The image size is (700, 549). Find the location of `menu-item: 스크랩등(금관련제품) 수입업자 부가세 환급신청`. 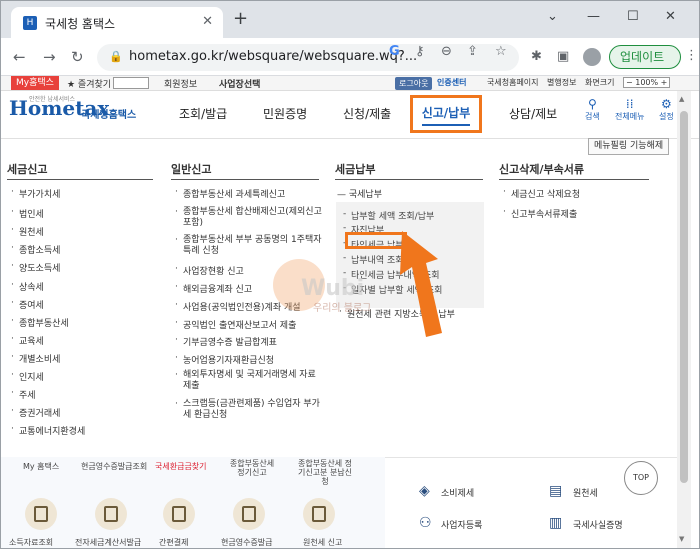

menu-item: 스크랩등(금관련제품) 수입업자 부가세 환급신청 is located at coordinates (249, 410).